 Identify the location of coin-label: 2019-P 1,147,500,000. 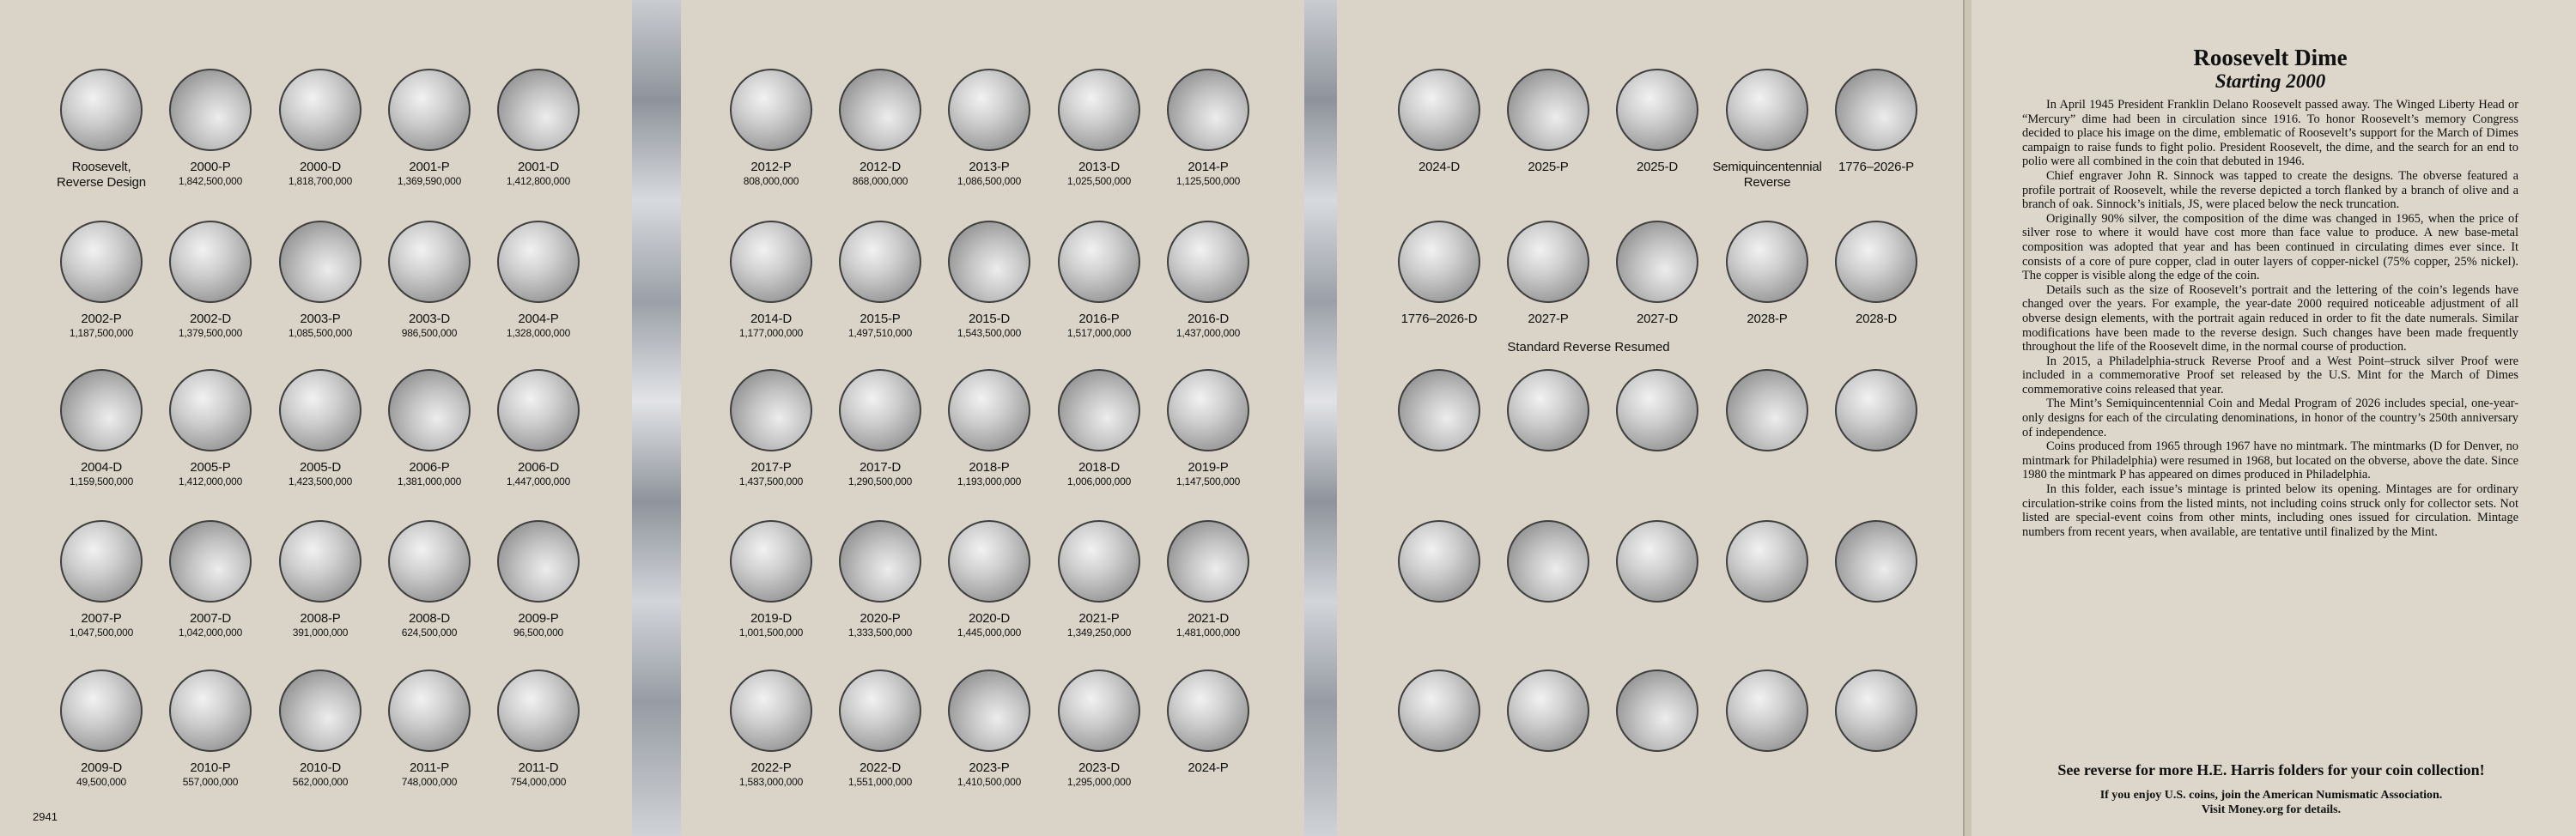
(1208, 474).